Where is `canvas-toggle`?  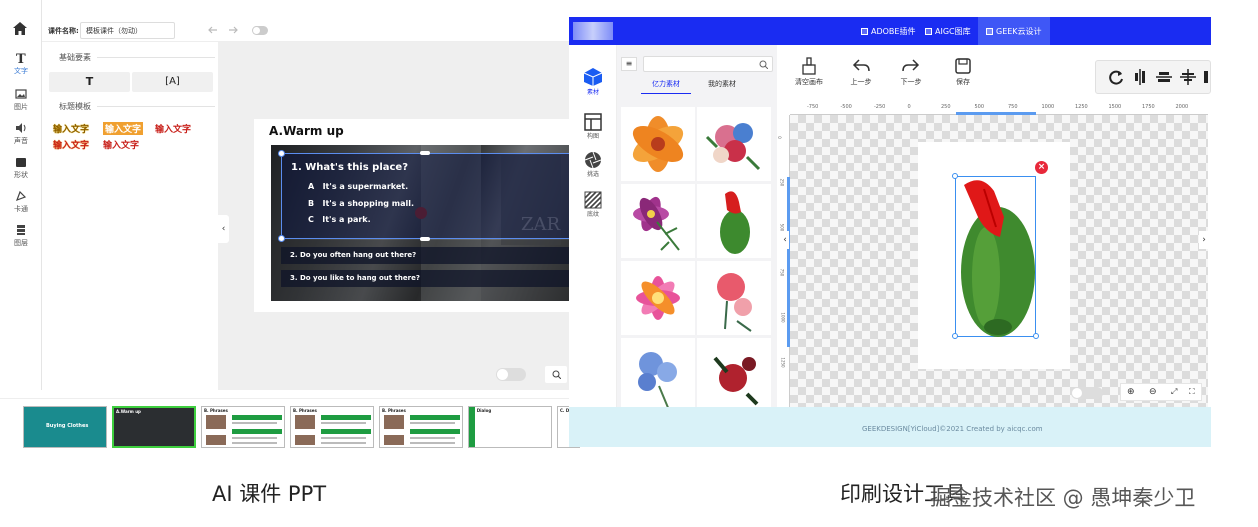
canvas-toggle is located at coordinates (511, 374).